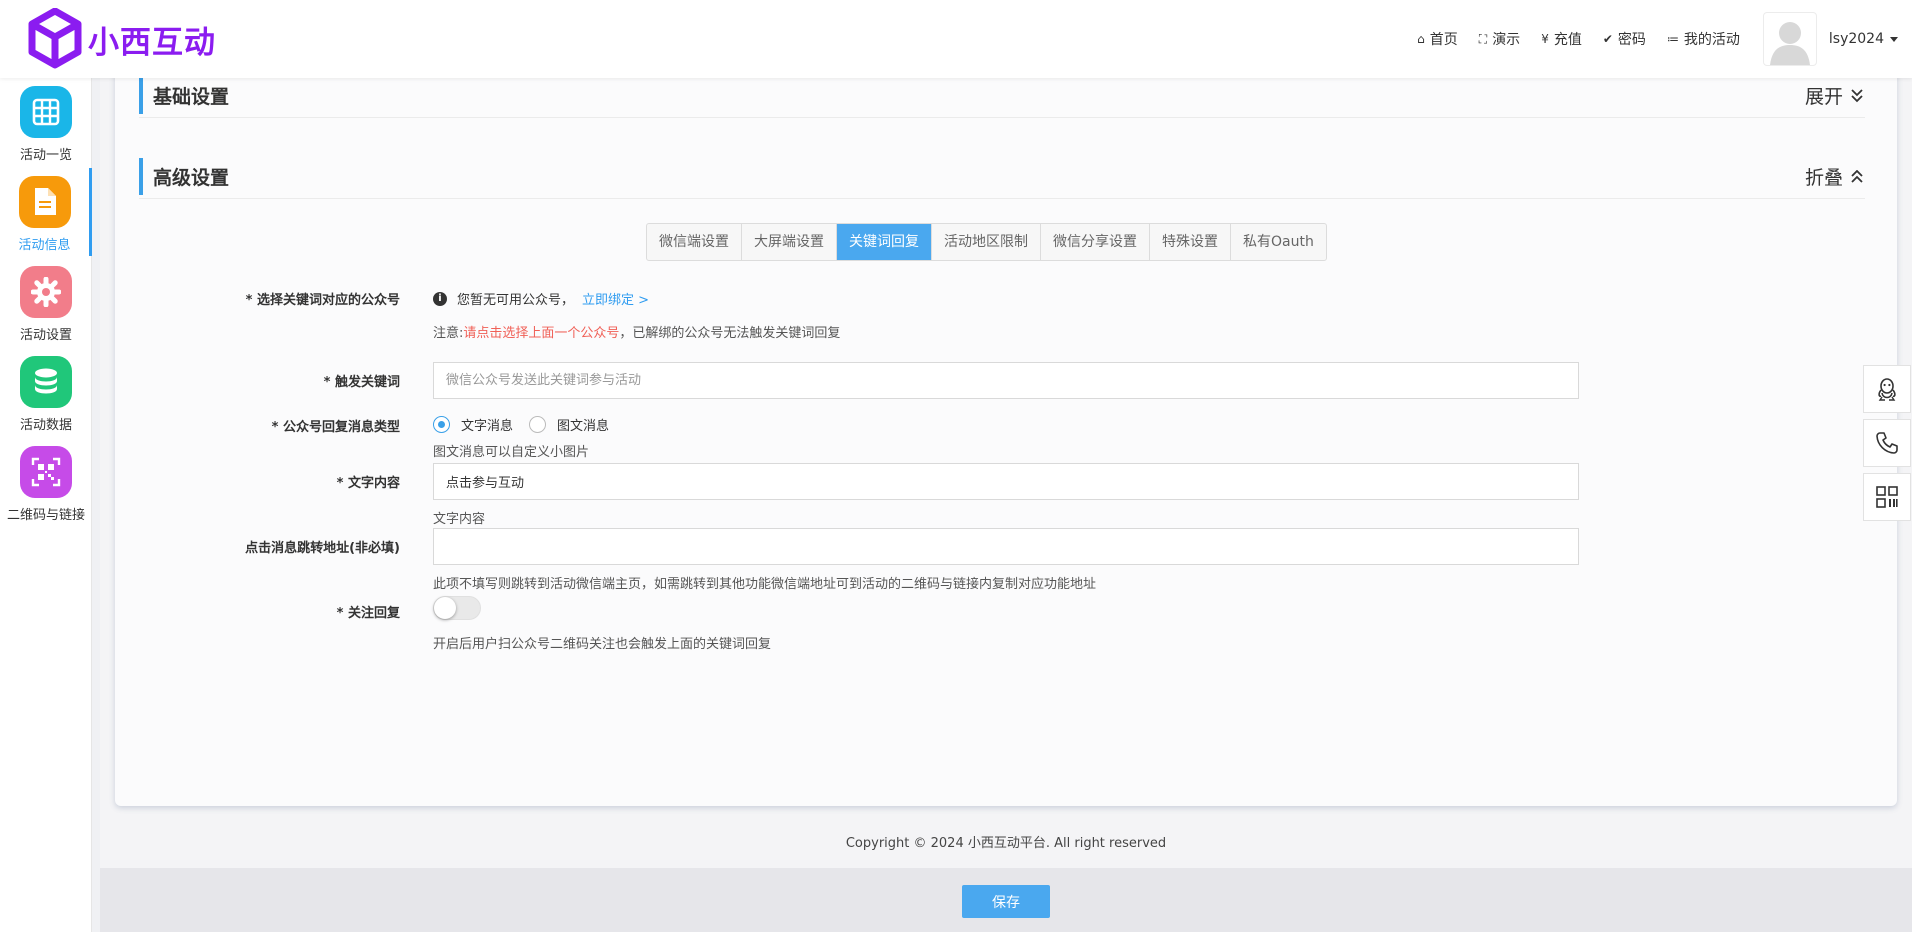  Describe the element at coordinates (1607, 39) in the screenshot. I see `check-circle-icon: ✔` at that location.